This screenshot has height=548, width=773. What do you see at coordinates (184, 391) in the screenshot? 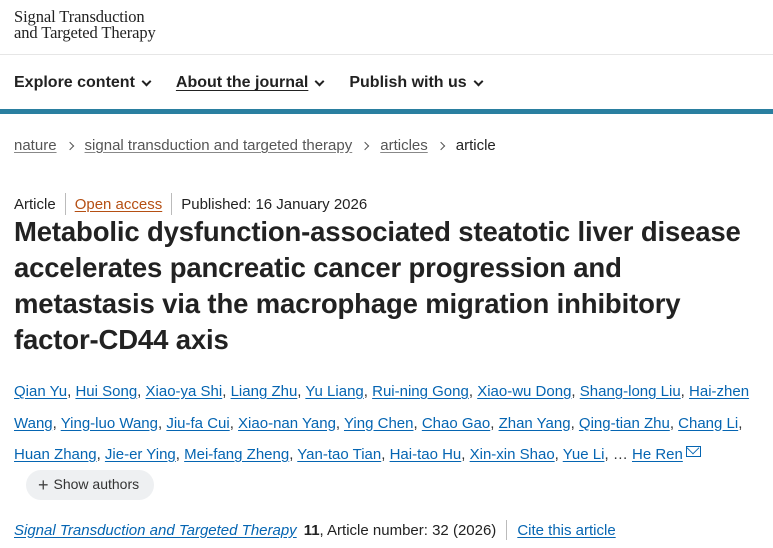
I see `author-link: Xiao-ya Shi` at bounding box center [184, 391].